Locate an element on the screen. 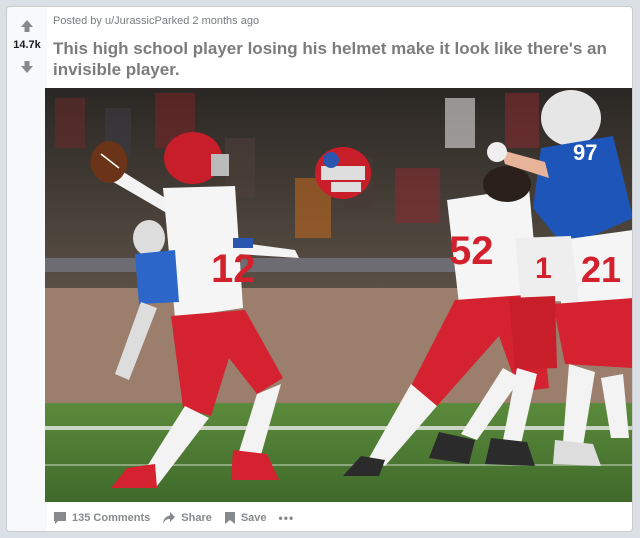 The height and width of the screenshot is (538, 640). jersey-number-52: 52 is located at coordinates (471, 251).